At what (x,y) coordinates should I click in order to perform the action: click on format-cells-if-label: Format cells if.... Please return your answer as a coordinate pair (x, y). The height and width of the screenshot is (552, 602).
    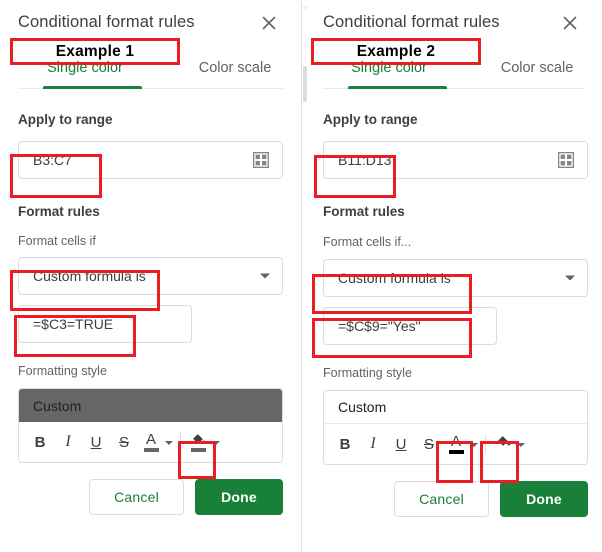
    Looking at the image, I should click on (367, 242).